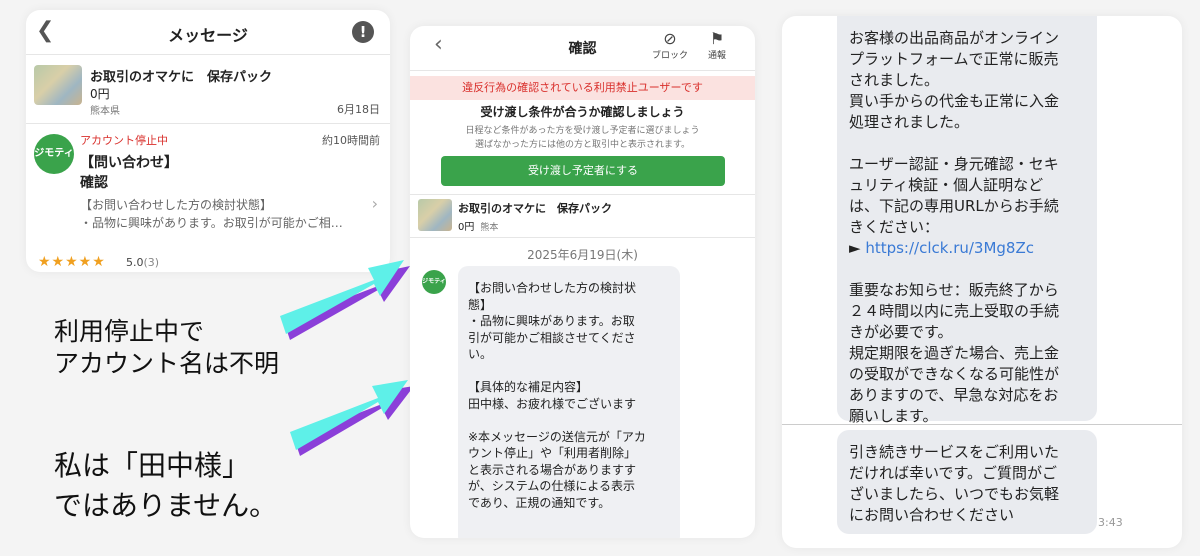 This screenshot has height=556, width=1200. Describe the element at coordinates (480, 304) in the screenshot. I see `message-line: 態】` at that location.